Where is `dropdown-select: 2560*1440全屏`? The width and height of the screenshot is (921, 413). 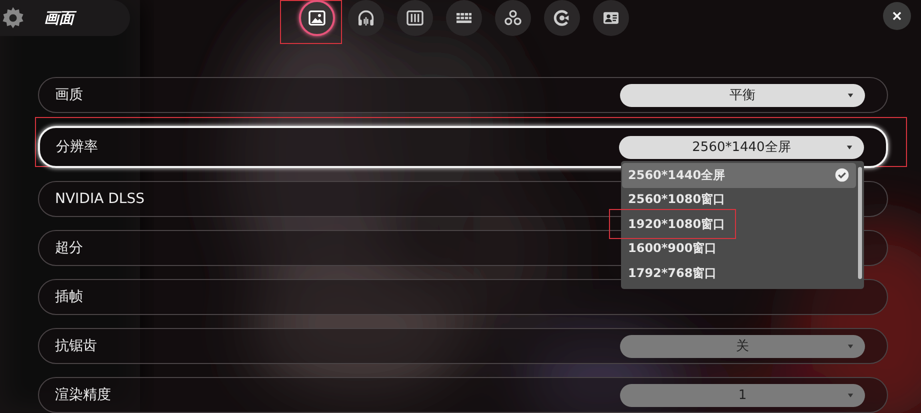 dropdown-select: 2560*1440全屏 is located at coordinates (741, 147).